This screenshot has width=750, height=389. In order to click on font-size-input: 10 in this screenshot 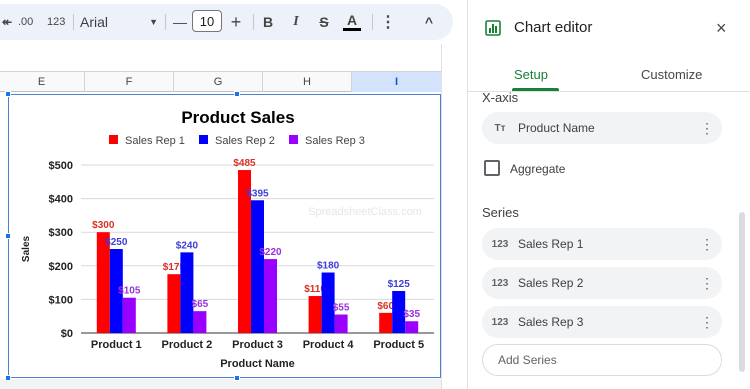, I will do `click(207, 21)`.